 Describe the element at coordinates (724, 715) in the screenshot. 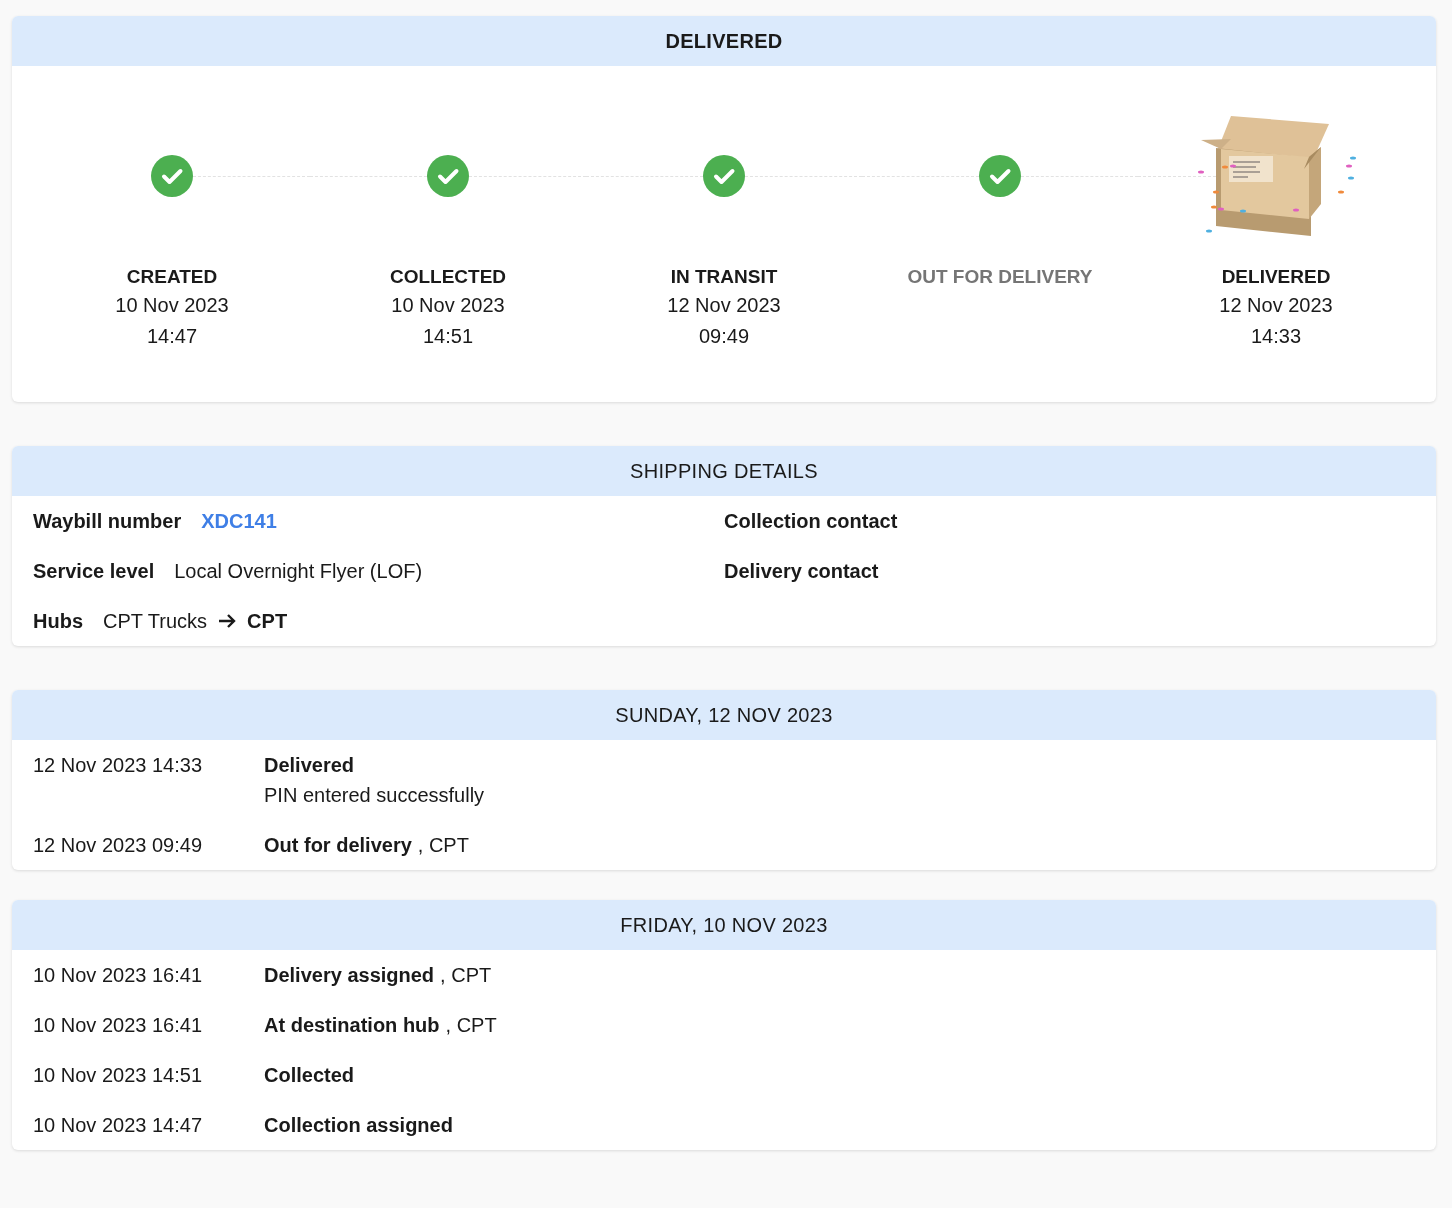

I see `day-title: SUNDAY, 12 NOV 2023` at that location.